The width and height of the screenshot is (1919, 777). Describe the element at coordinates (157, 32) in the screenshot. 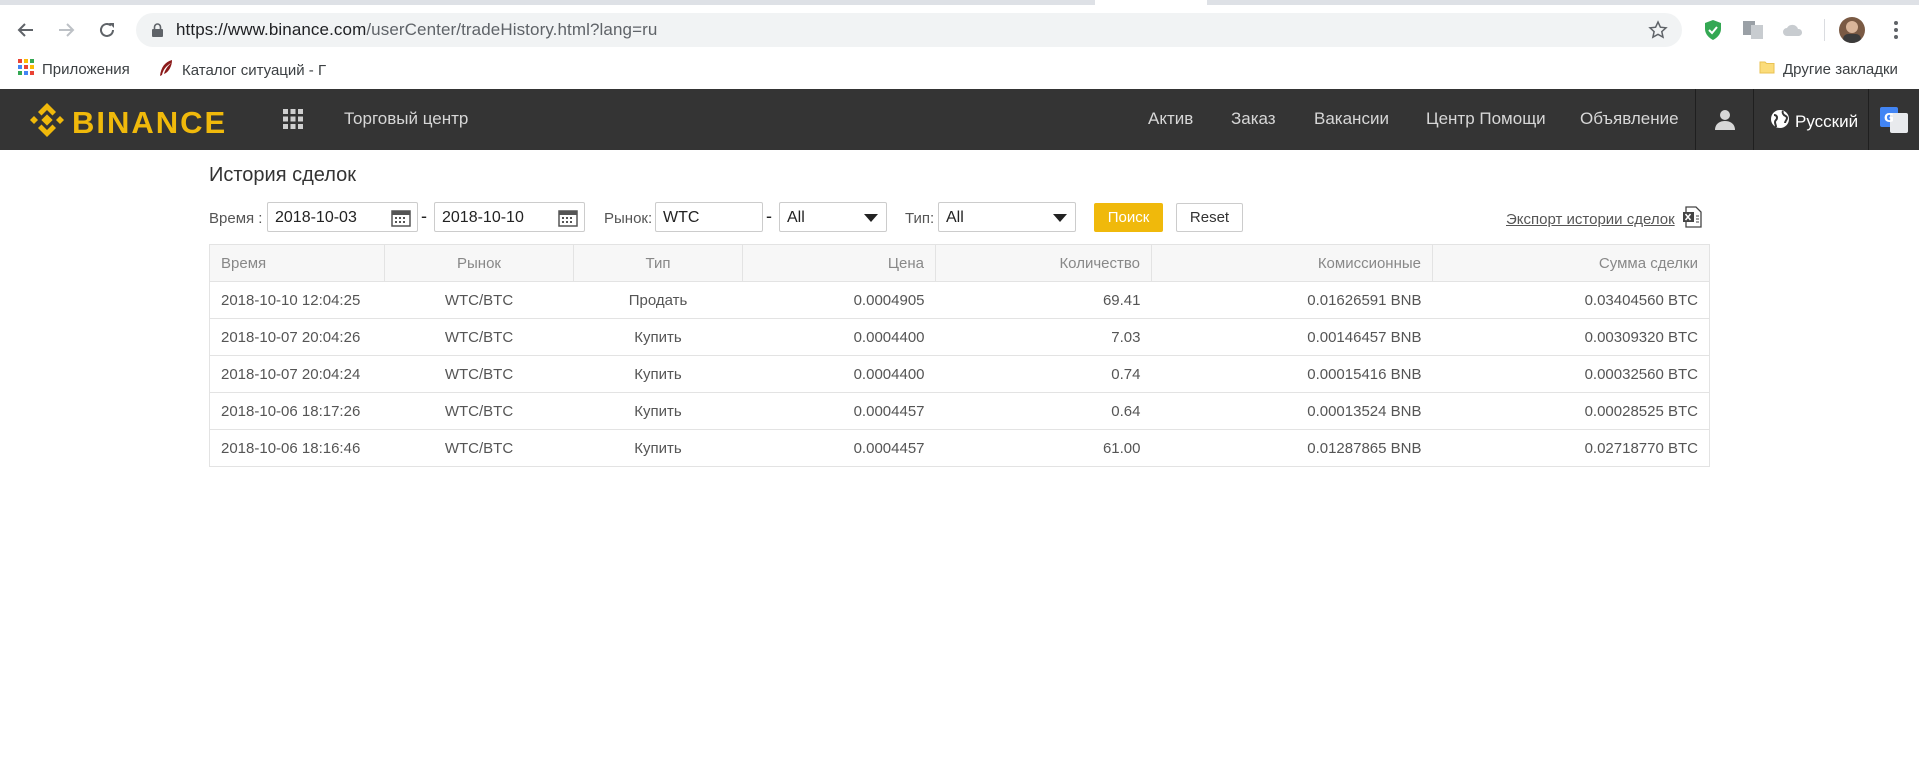

I see `lock-icon` at that location.